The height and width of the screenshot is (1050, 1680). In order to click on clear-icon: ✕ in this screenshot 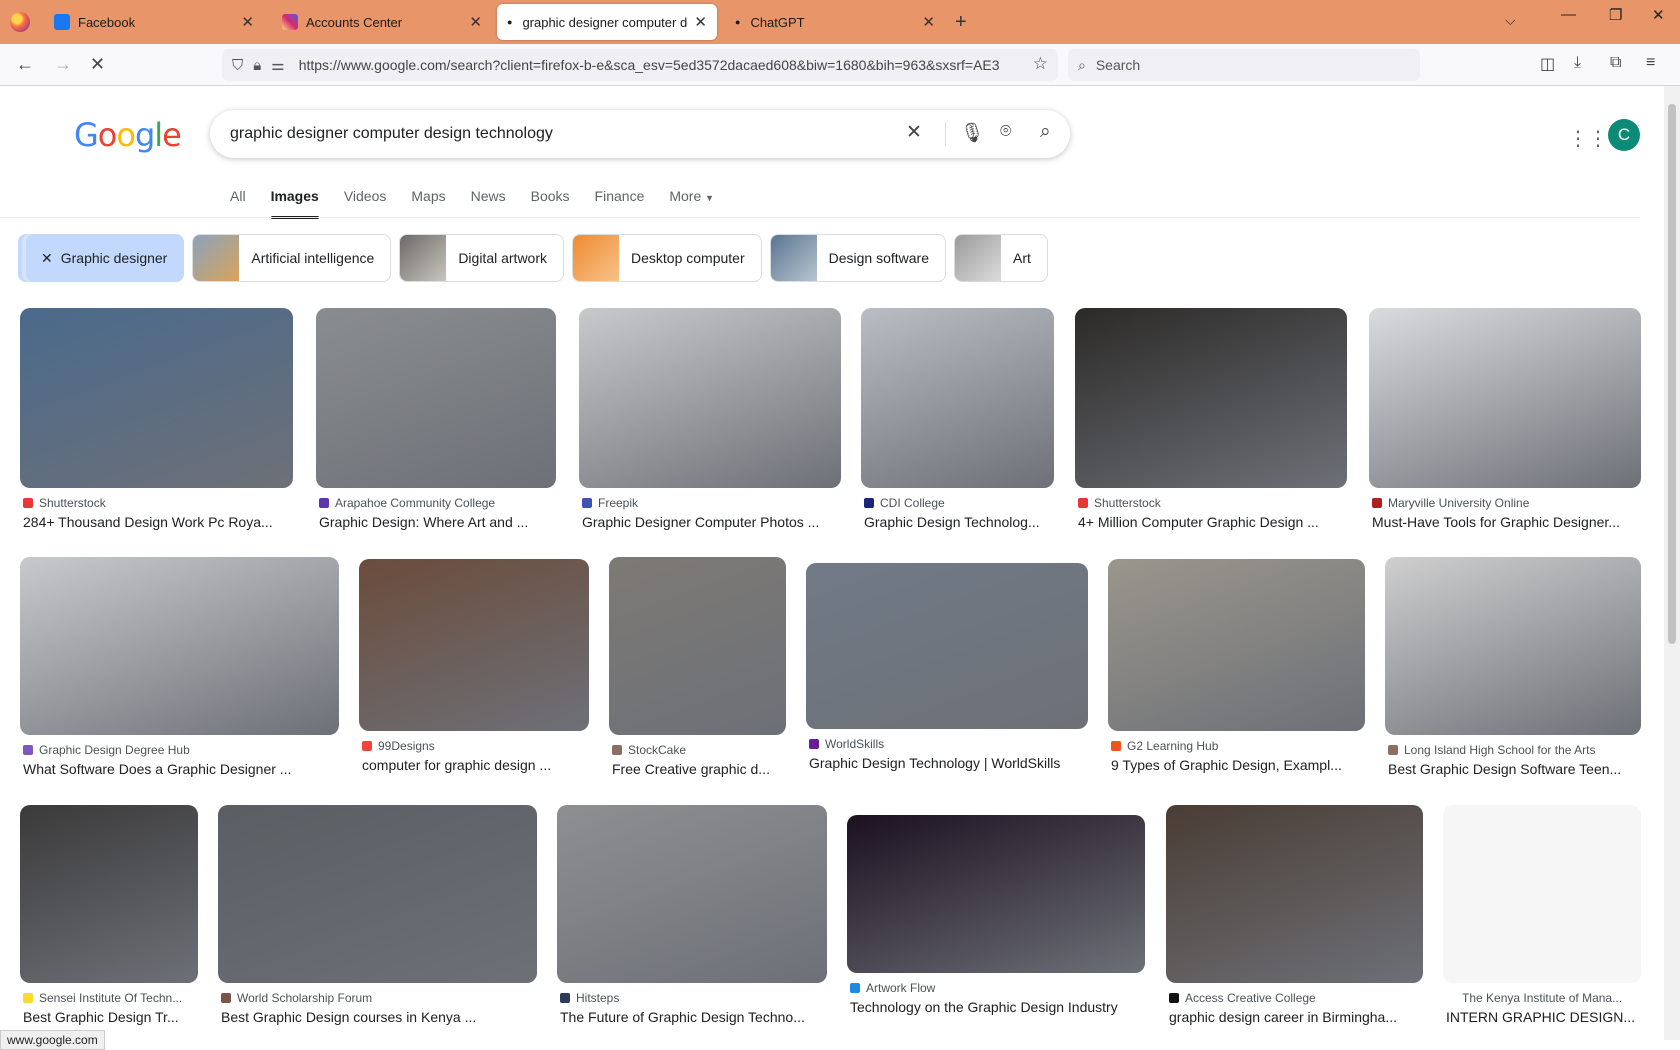, I will do `click(914, 132)`.